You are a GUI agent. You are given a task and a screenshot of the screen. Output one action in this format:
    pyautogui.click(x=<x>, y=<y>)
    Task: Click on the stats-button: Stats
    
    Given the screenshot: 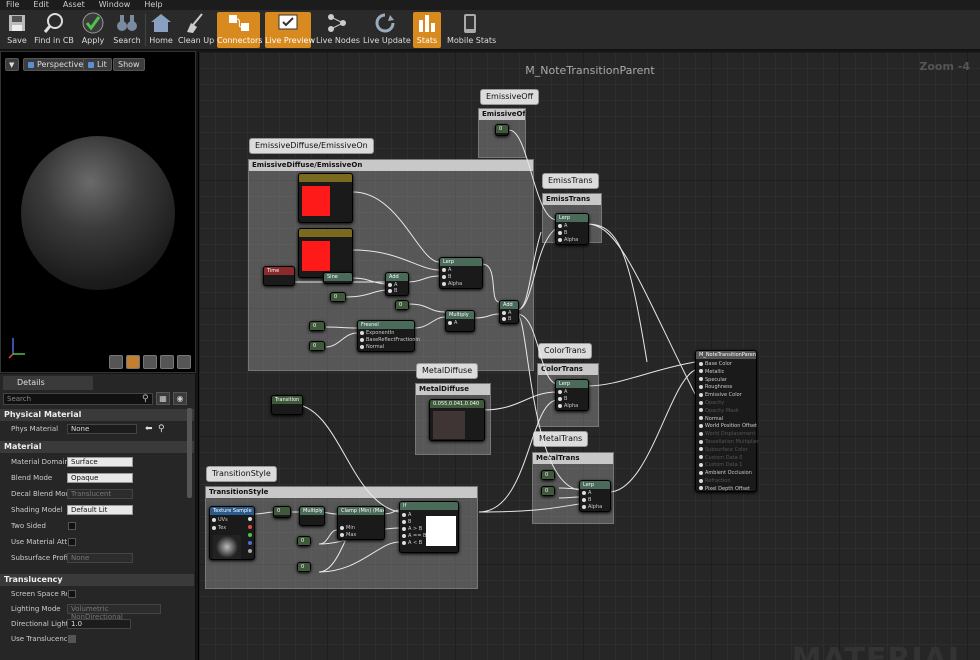 What is the action you would take?
    pyautogui.click(x=427, y=30)
    